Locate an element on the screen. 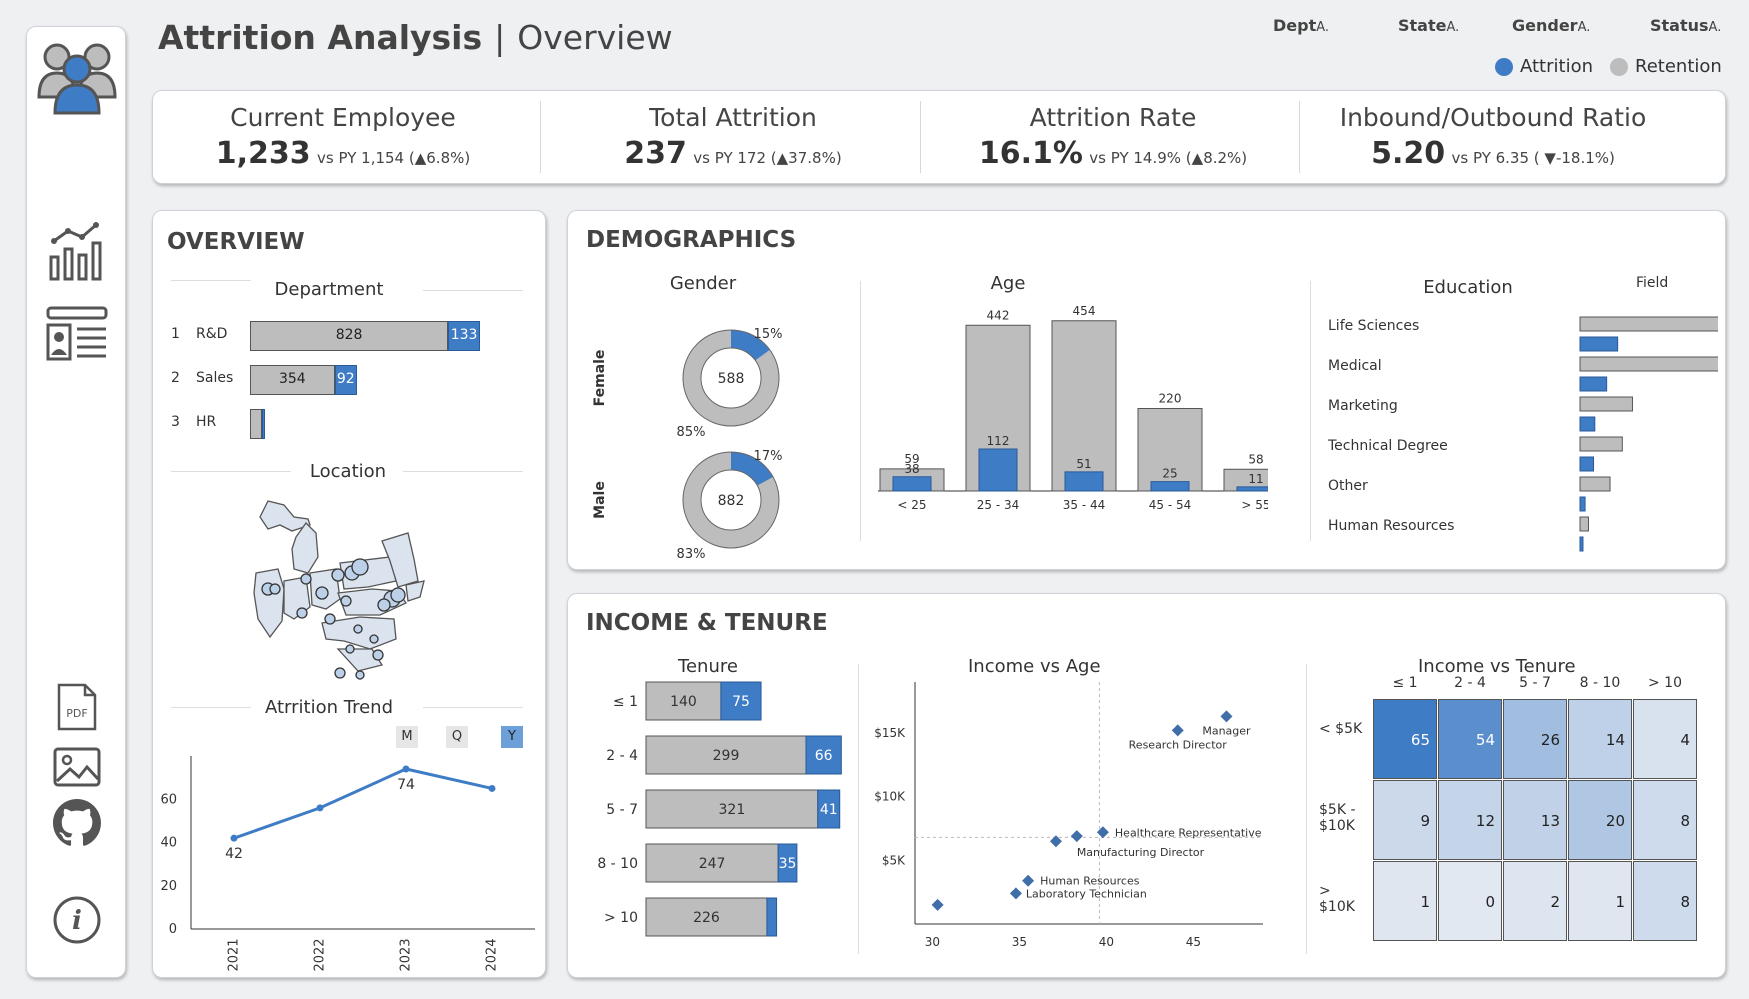  kpi-value: 16.1% is located at coordinates (1030, 153).